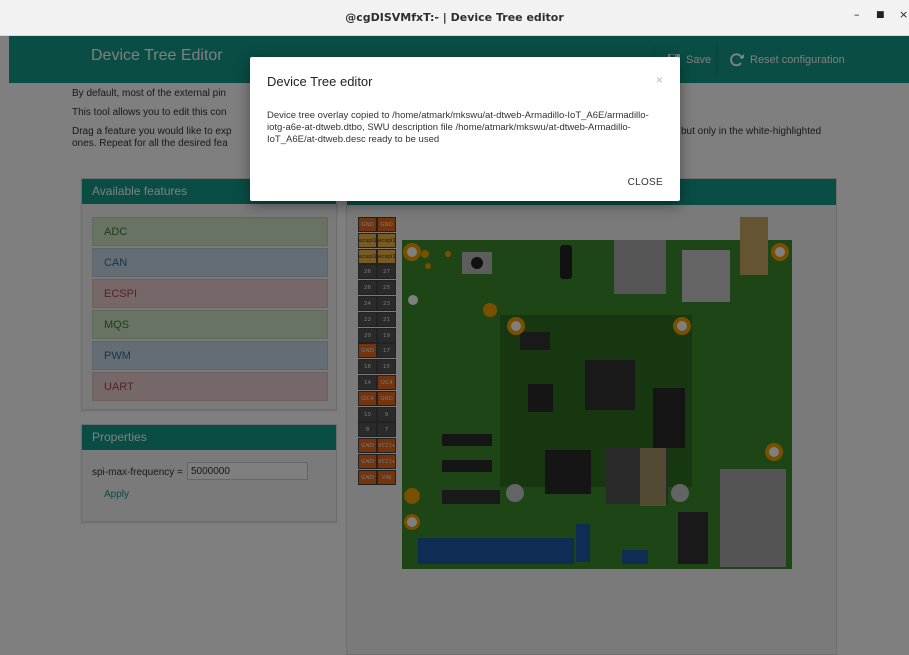 This screenshot has height=655, width=909. What do you see at coordinates (903, 14) in the screenshot?
I see `close-icon: ×` at bounding box center [903, 14].